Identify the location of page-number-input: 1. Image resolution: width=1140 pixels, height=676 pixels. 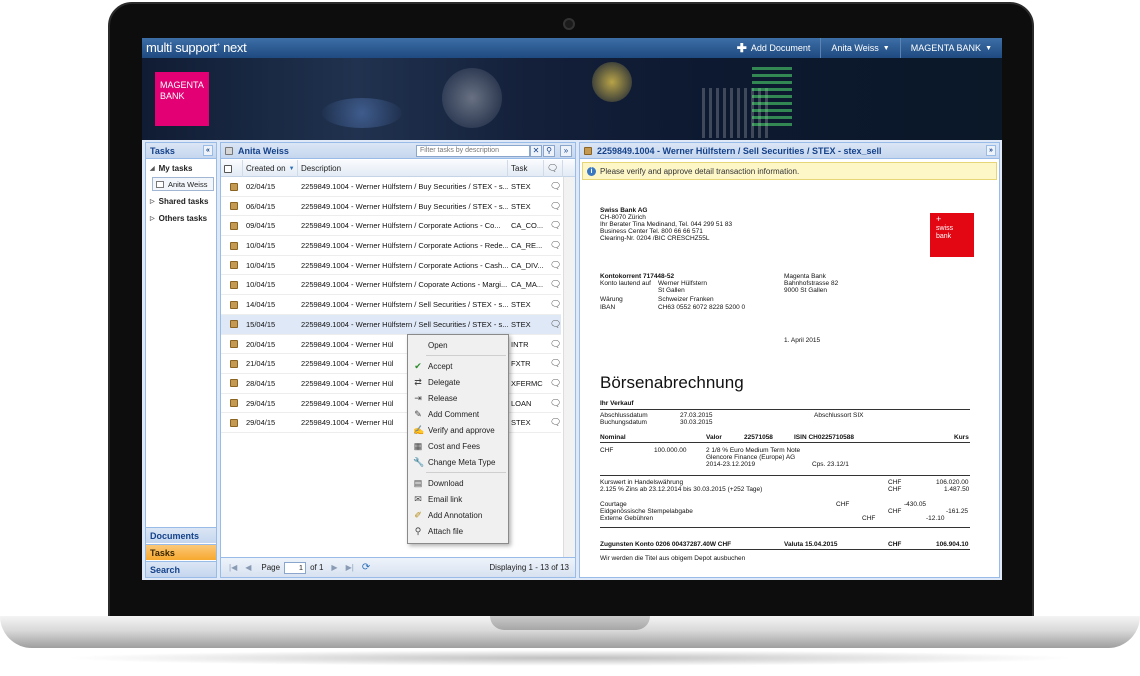
(295, 567).